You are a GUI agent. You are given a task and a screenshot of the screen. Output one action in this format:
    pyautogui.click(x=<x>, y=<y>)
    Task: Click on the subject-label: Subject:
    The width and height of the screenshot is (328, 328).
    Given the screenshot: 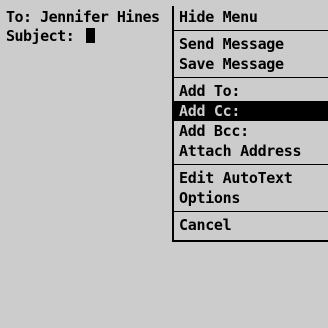 What is the action you would take?
    pyautogui.click(x=40, y=36)
    